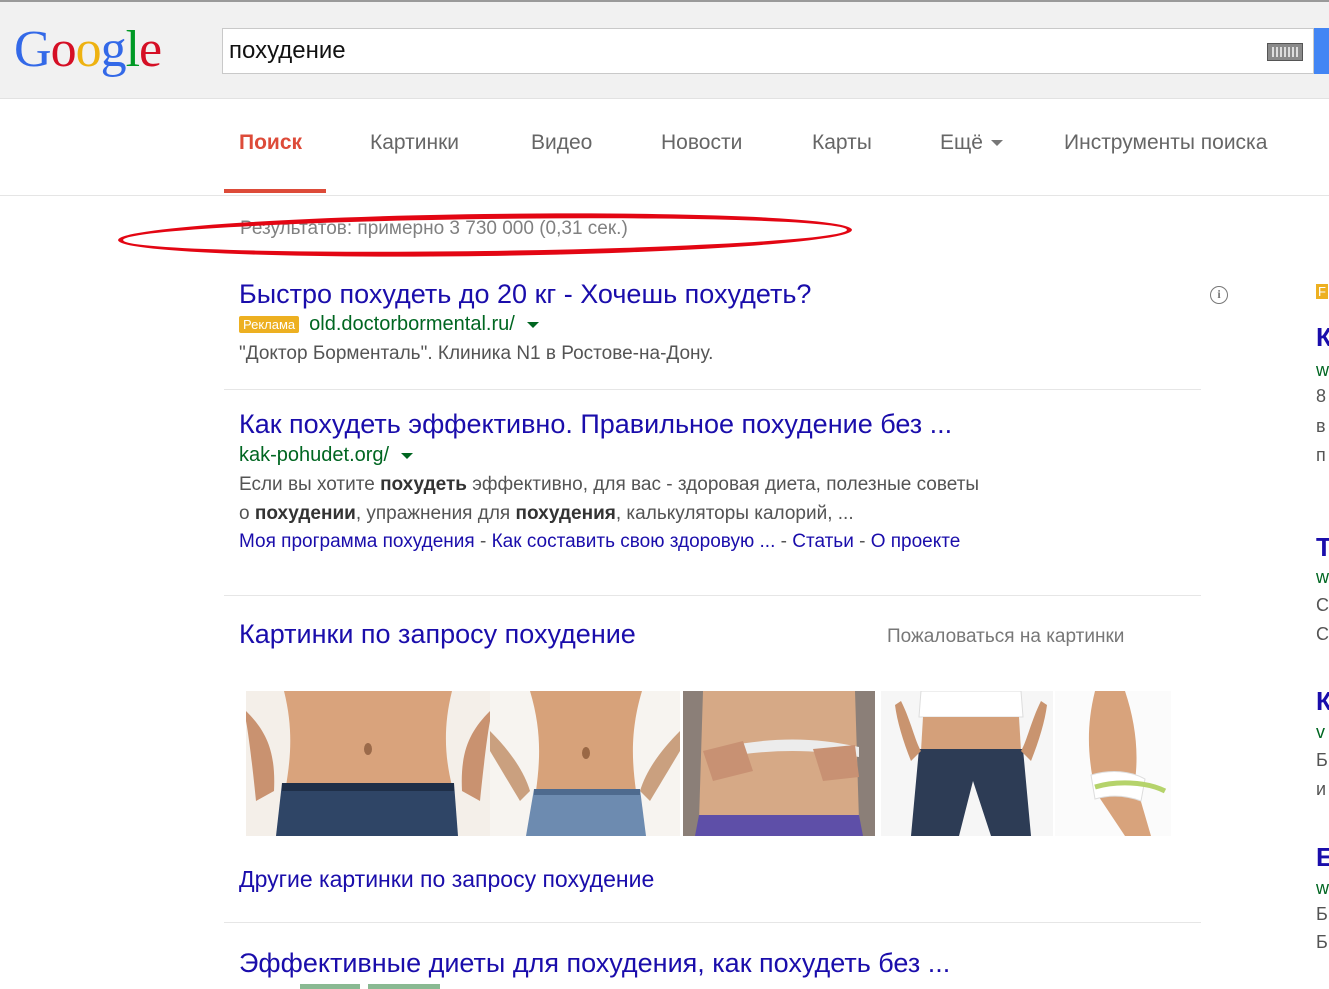 The image size is (1329, 989). What do you see at coordinates (1322, 857) in the screenshot?
I see `right-ad-title: Е` at bounding box center [1322, 857].